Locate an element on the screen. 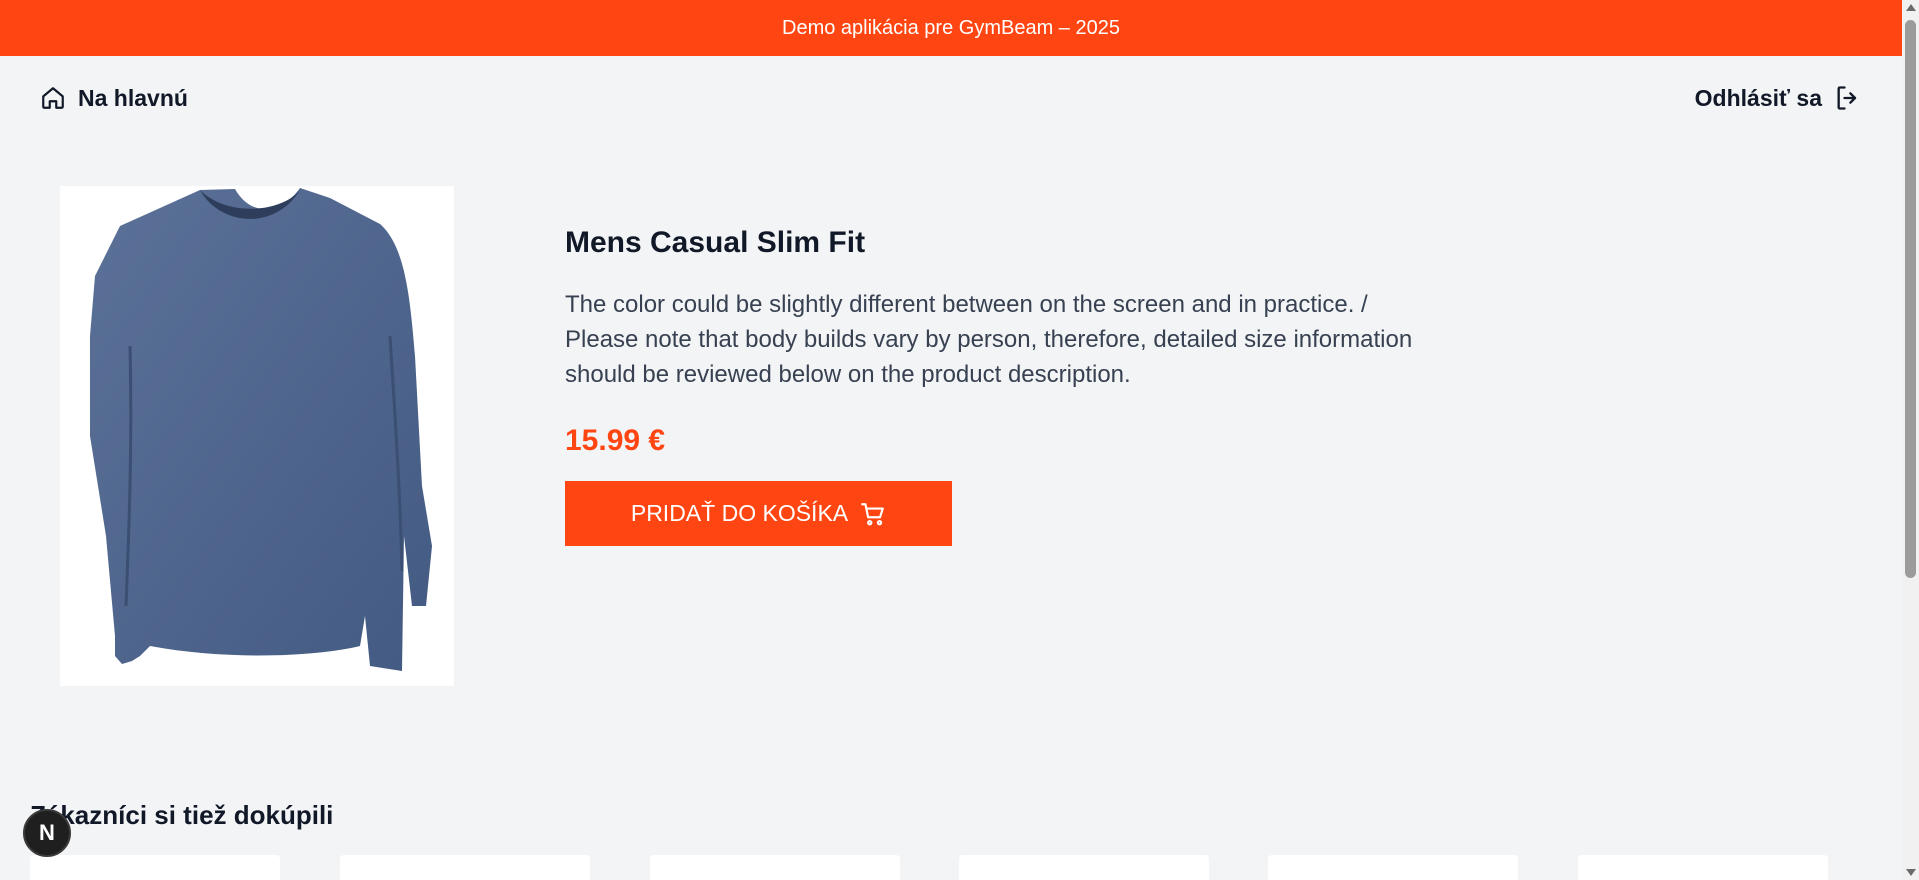  devtools-badge-letter: N is located at coordinates (47, 832).